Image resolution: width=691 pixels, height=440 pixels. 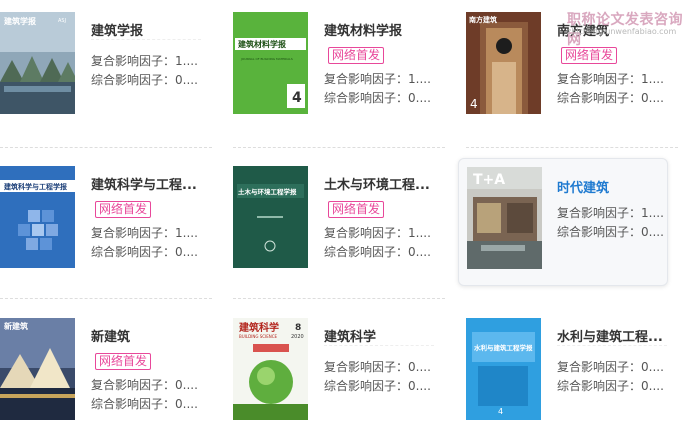 What do you see at coordinates (489, 180) in the screenshot?
I see `cover-text: T+A` at bounding box center [489, 180].